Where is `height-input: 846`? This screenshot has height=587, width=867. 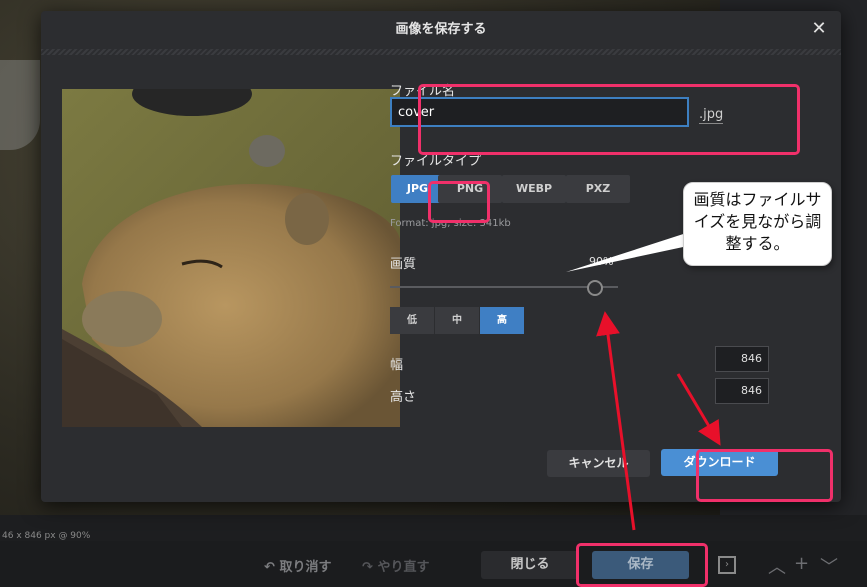
height-input: 846 is located at coordinates (742, 391).